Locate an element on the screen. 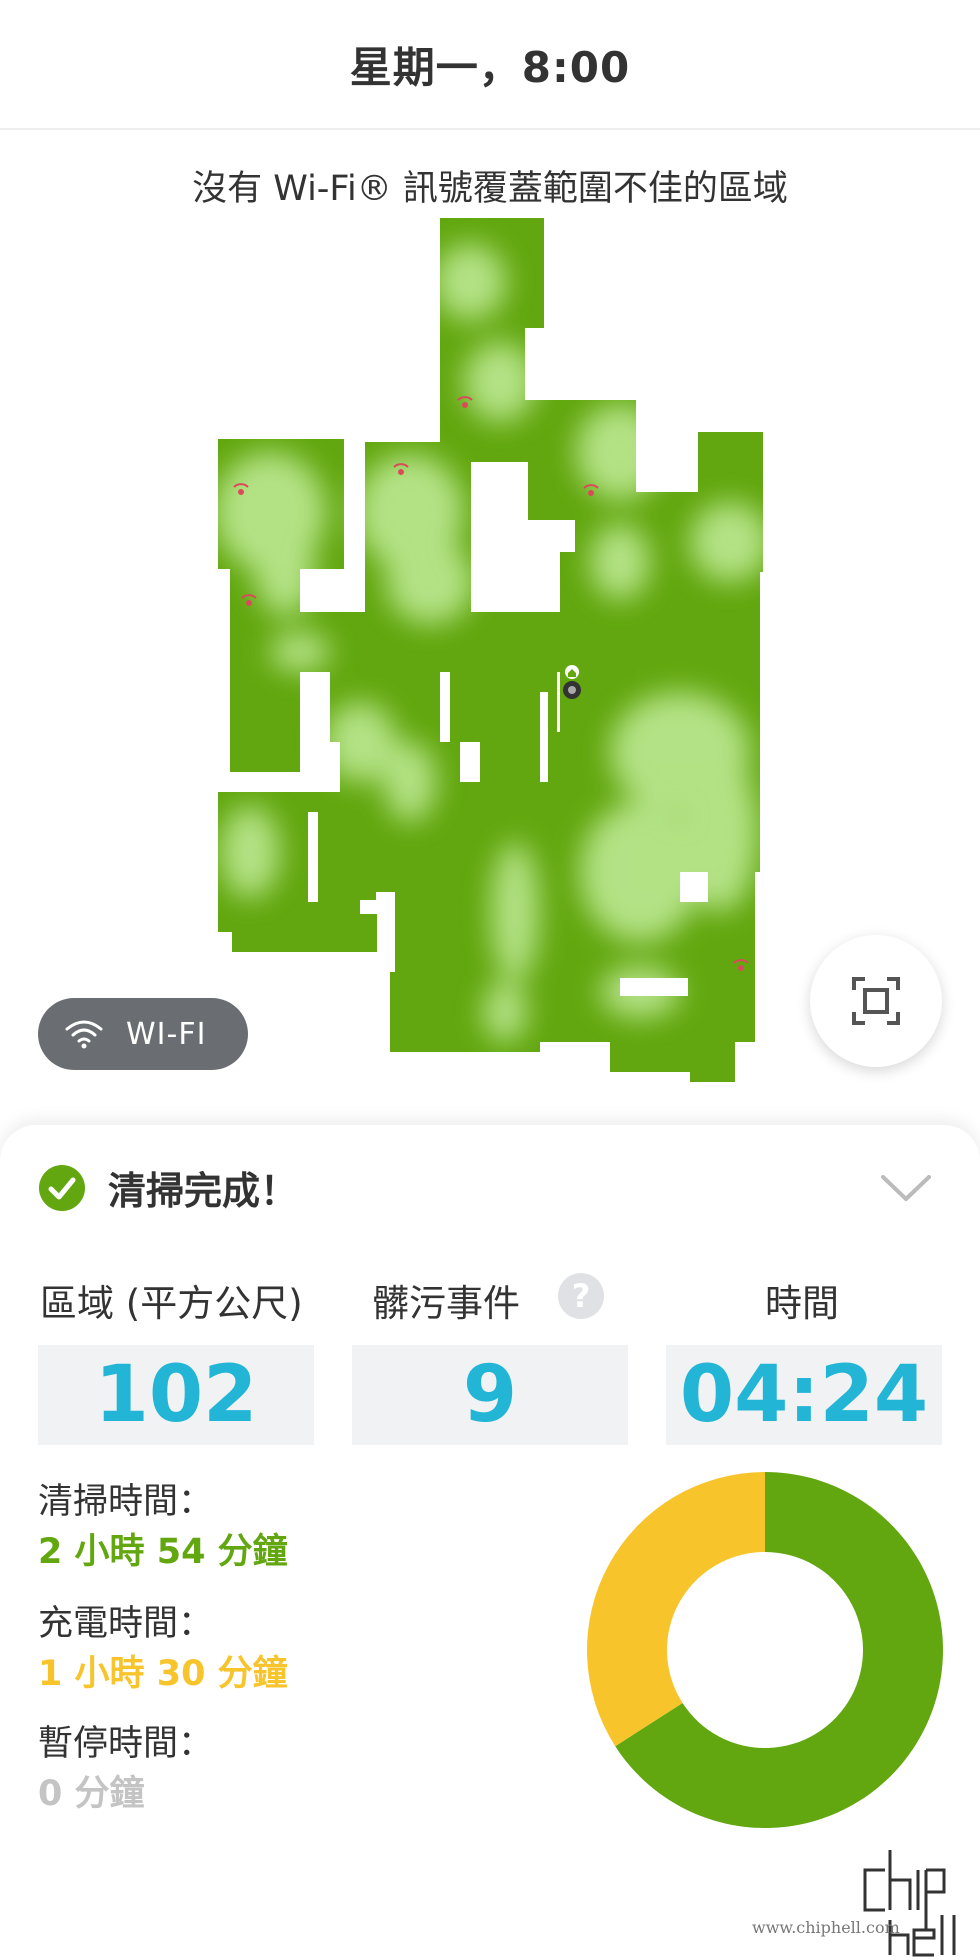  pause-time-value: 0 分鐘 is located at coordinates (91, 1794).